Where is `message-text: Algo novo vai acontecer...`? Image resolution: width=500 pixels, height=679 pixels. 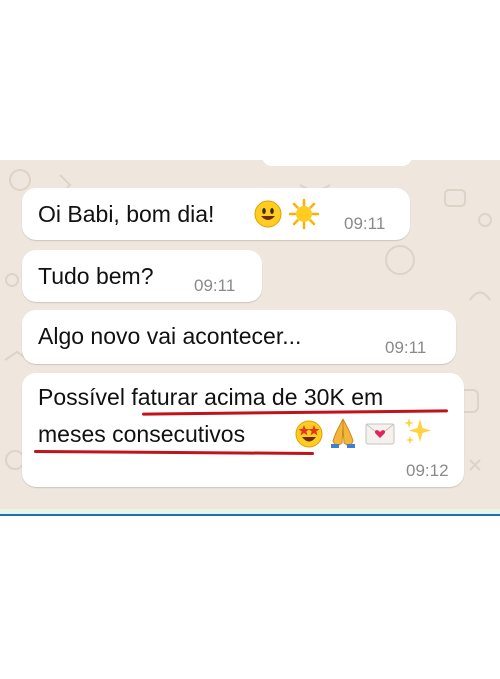 message-text: Algo novo vai acontecer... is located at coordinates (170, 336).